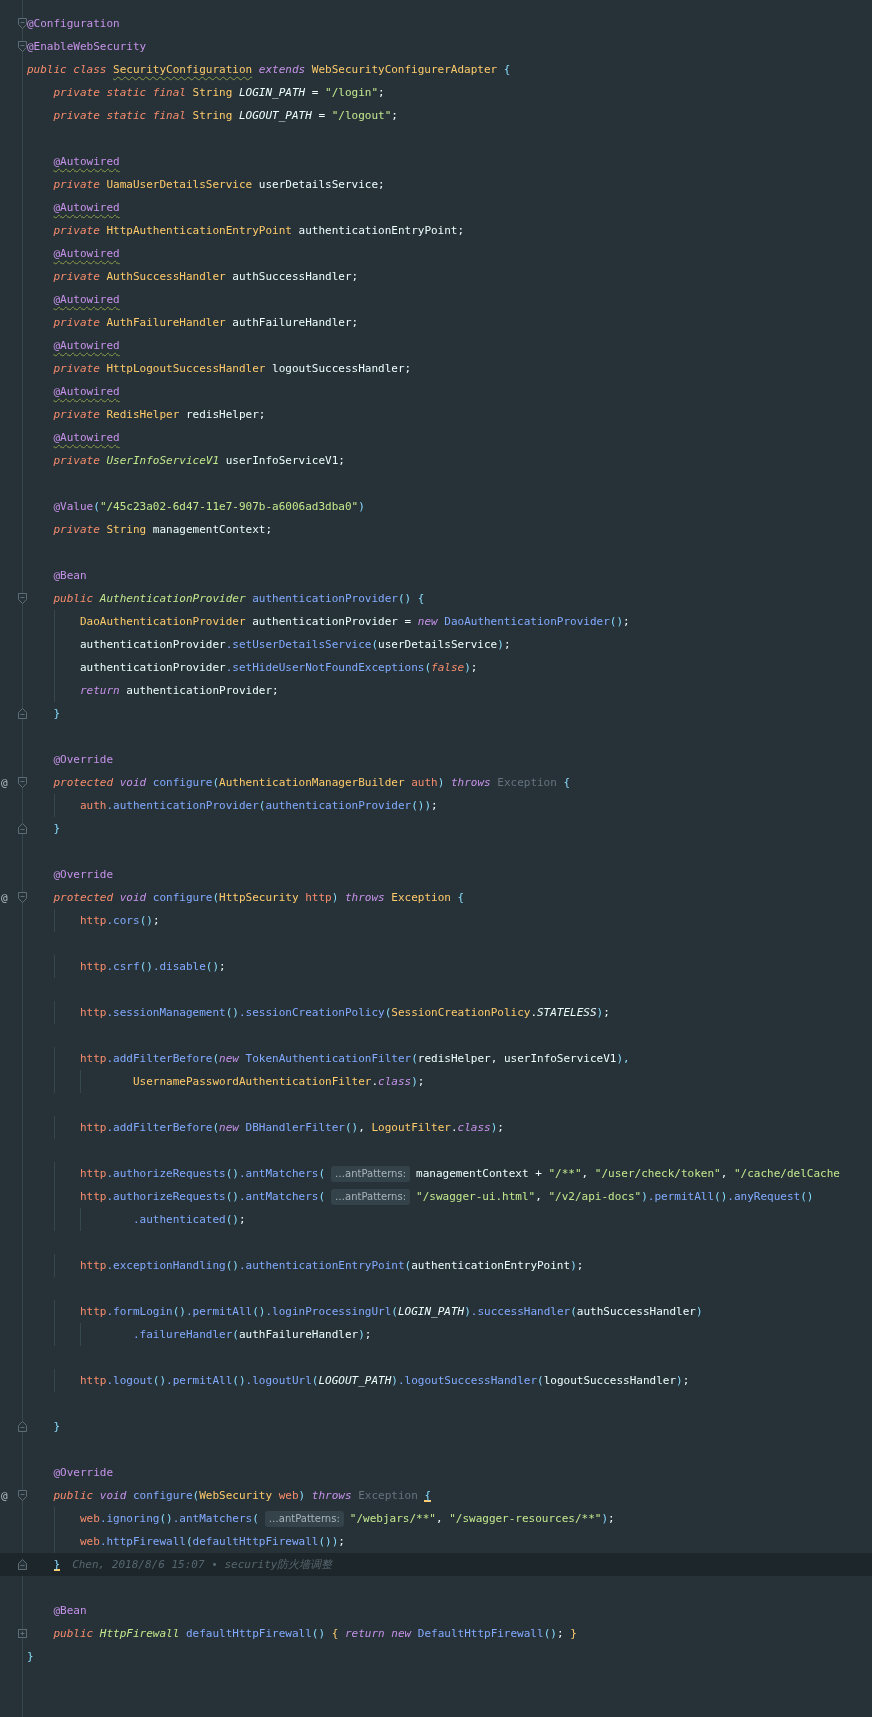  What do you see at coordinates (22, 1633) in the screenshot?
I see `expand-icon` at bounding box center [22, 1633].